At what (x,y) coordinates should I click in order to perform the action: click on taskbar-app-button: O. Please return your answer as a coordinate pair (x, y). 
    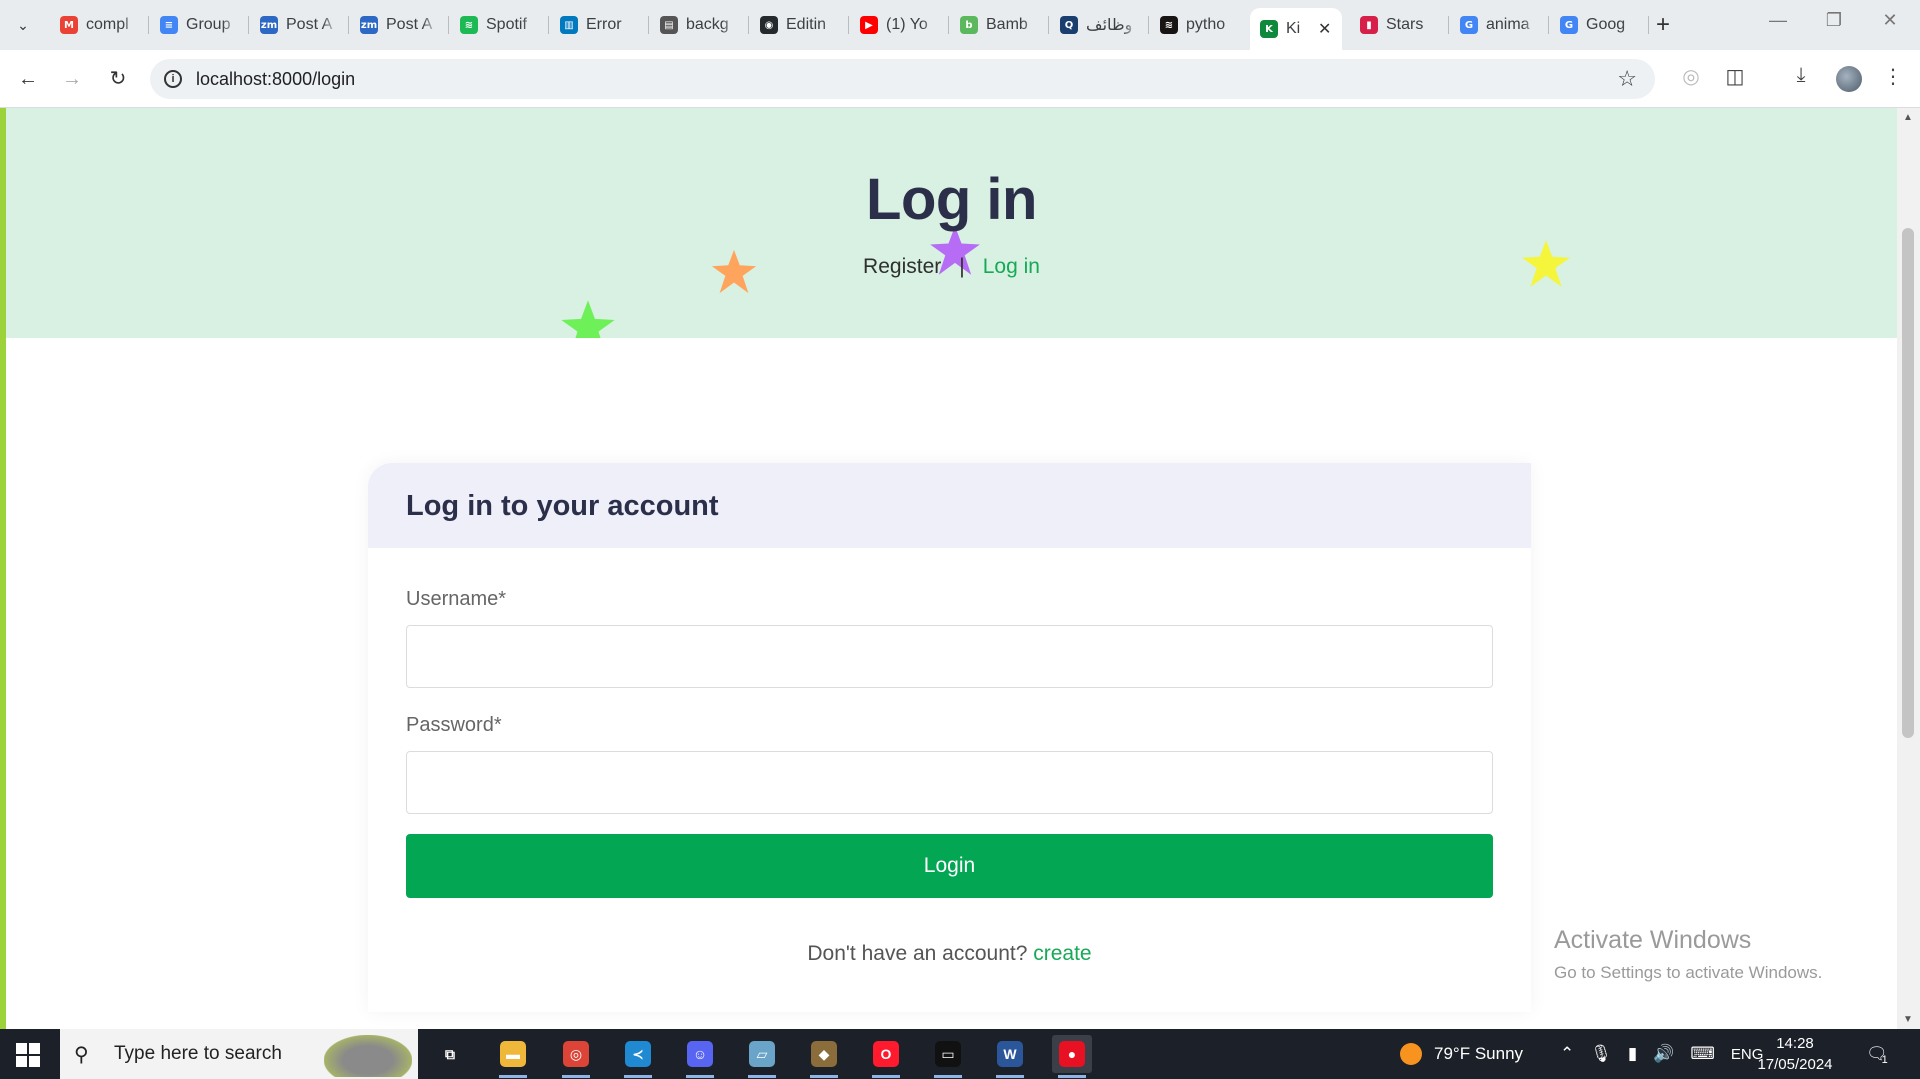
    Looking at the image, I should click on (886, 1056).